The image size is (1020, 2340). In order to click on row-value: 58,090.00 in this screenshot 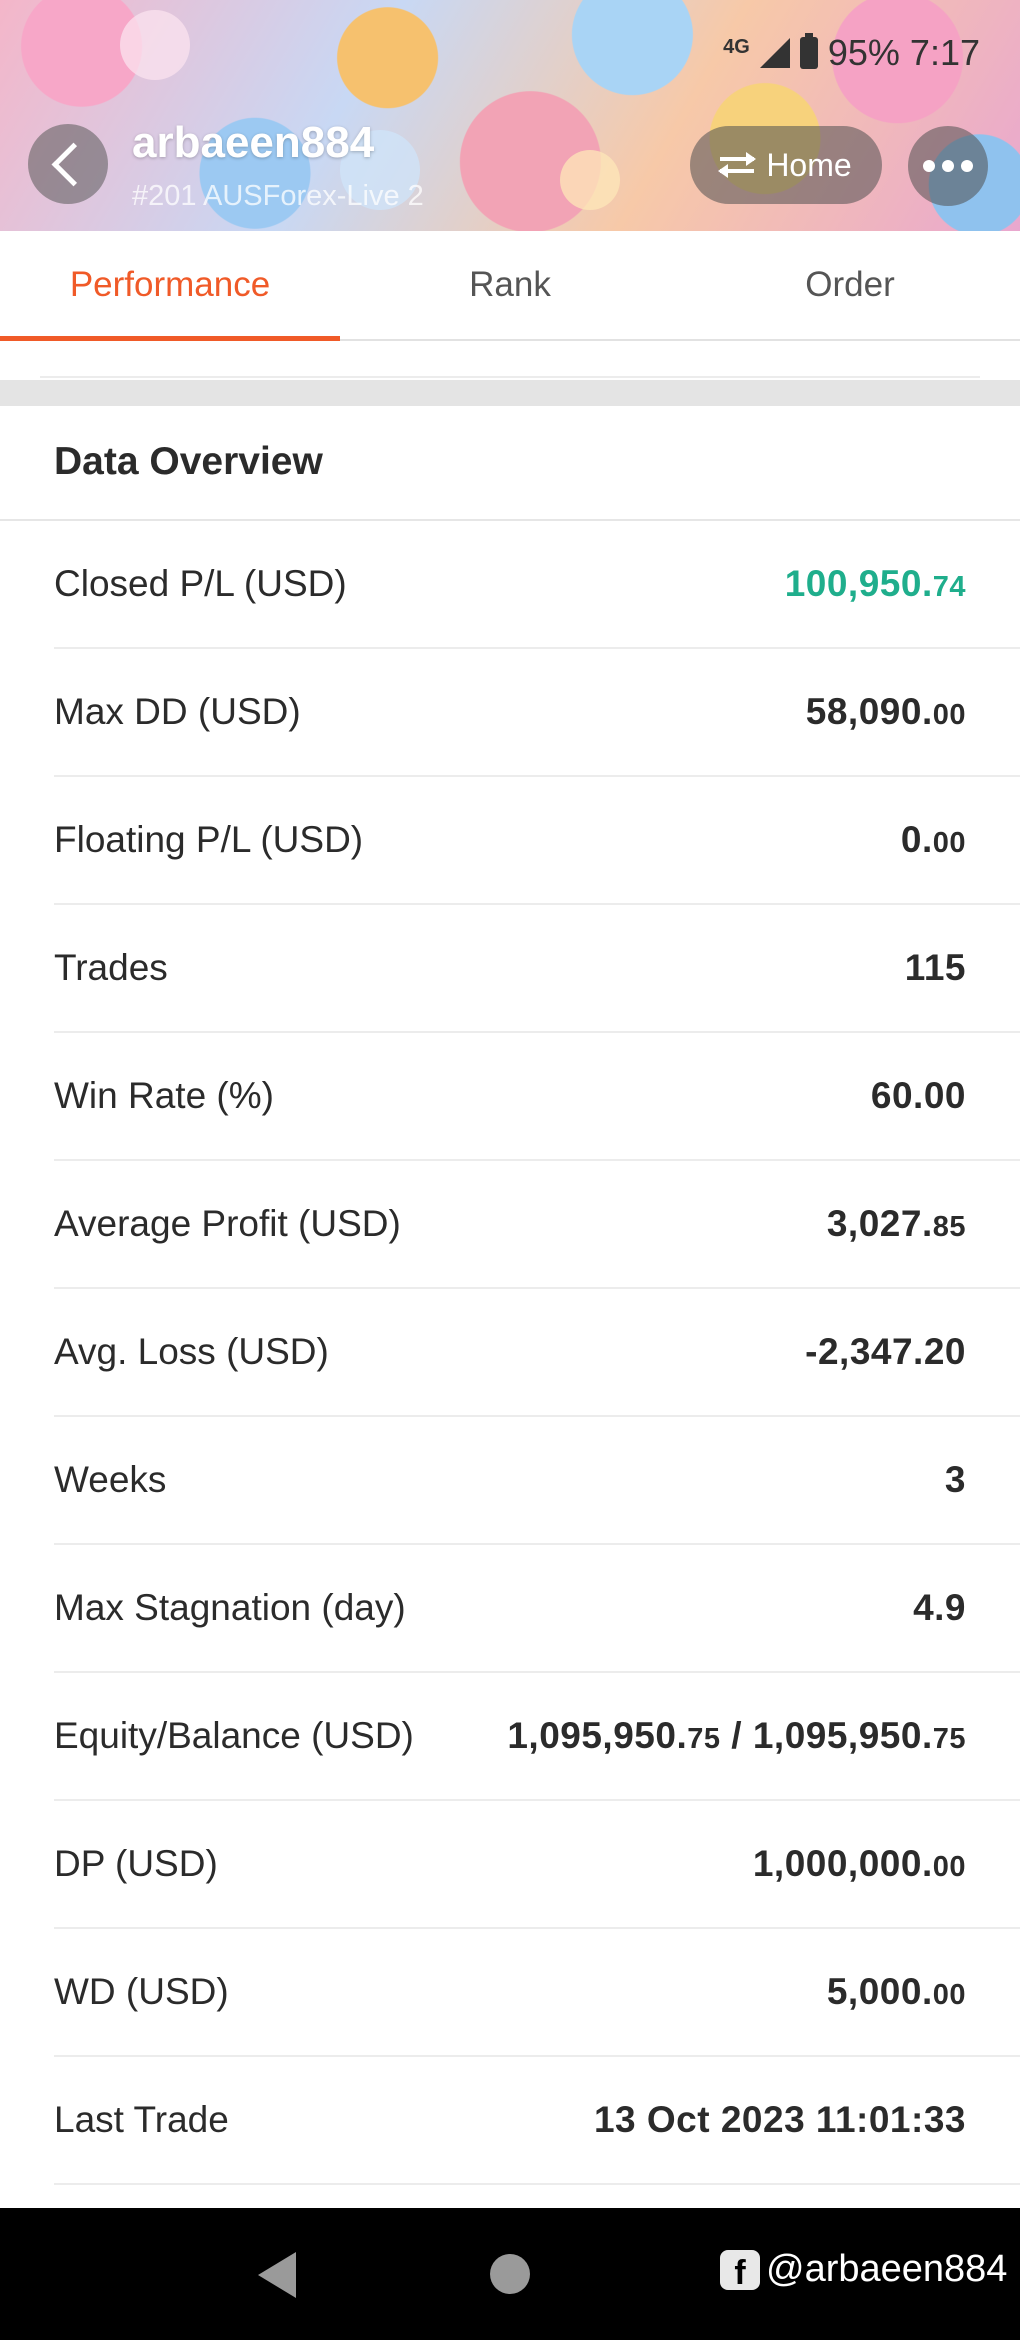, I will do `click(885, 711)`.